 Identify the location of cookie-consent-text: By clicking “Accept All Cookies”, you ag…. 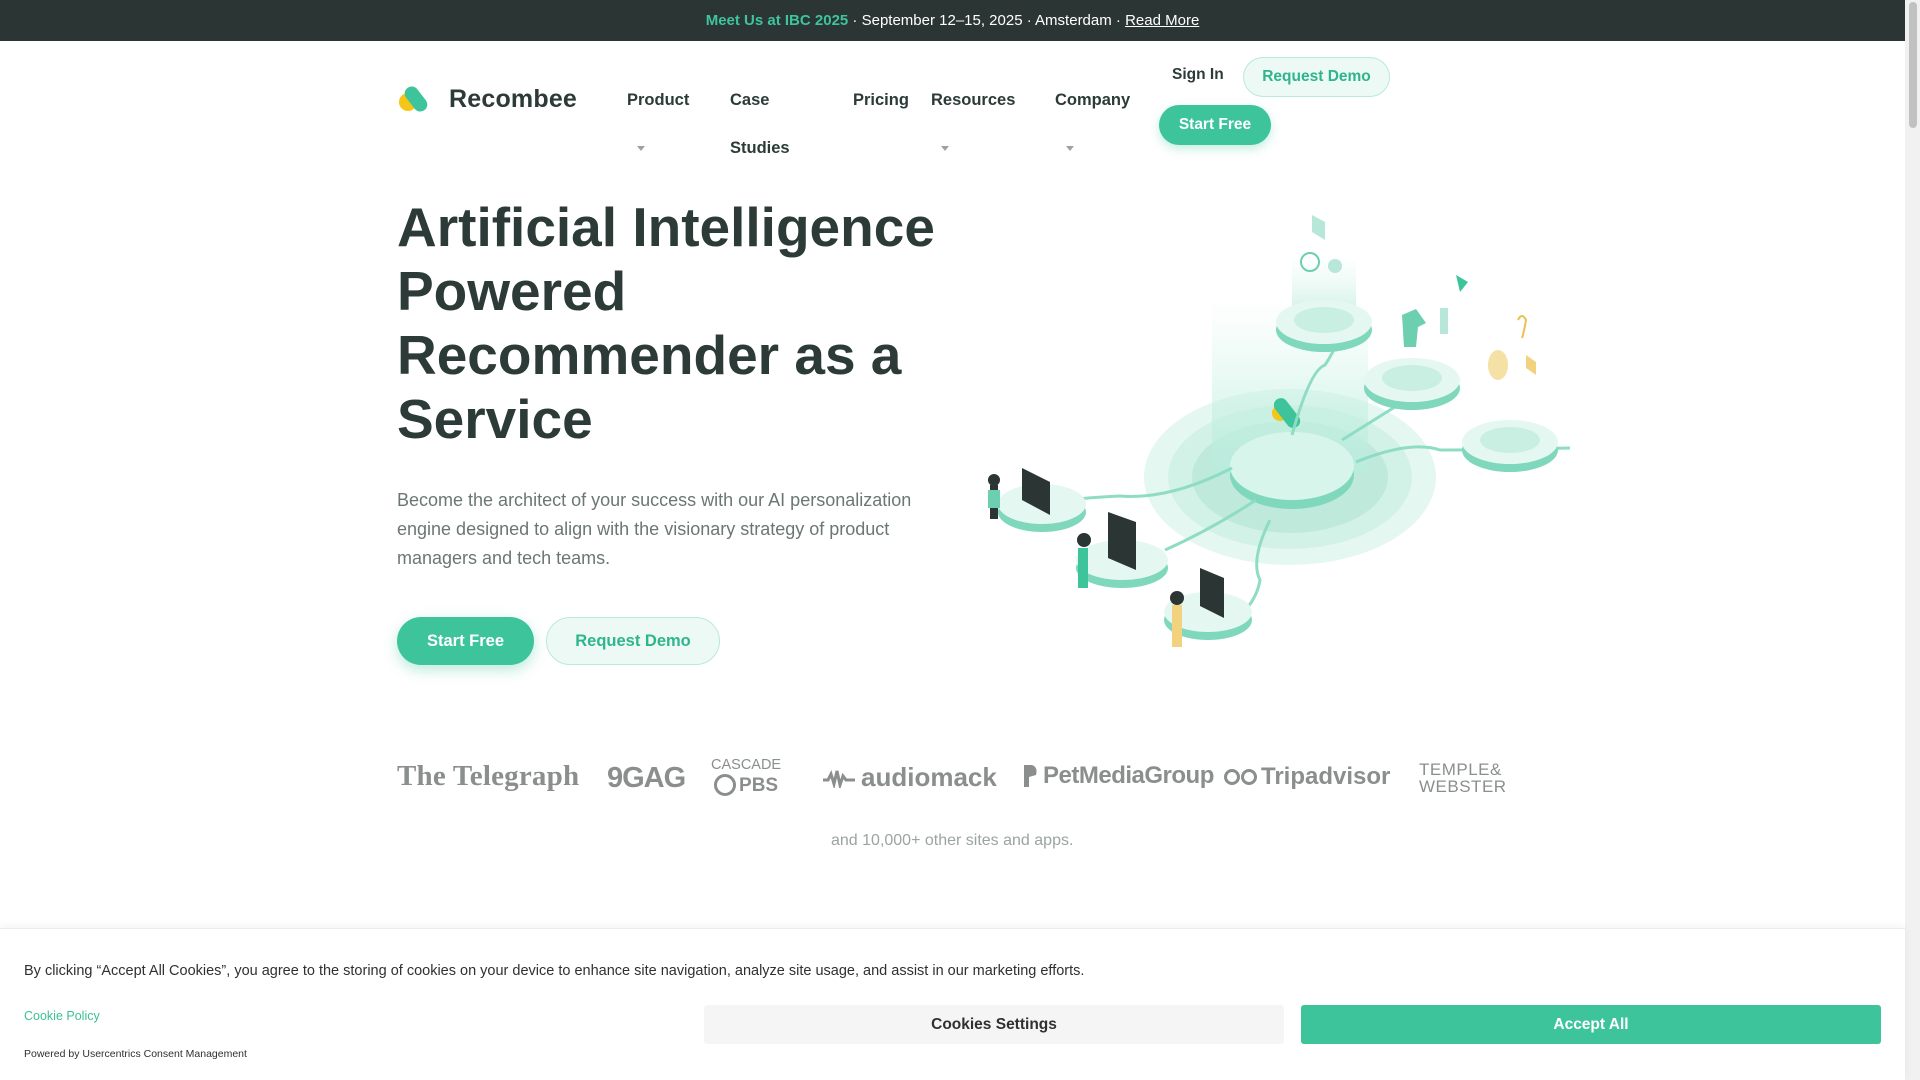
(554, 971).